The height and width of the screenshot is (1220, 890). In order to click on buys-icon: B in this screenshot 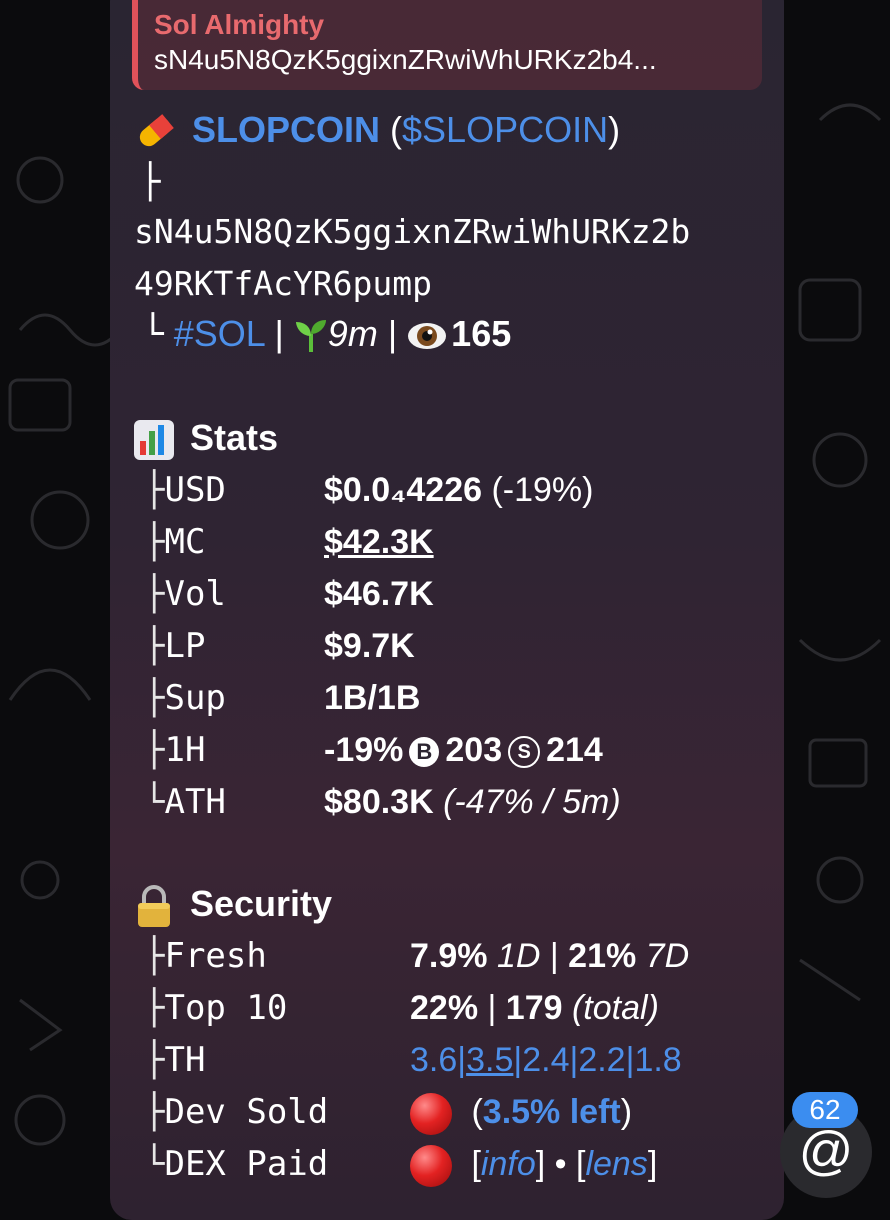, I will do `click(424, 752)`.